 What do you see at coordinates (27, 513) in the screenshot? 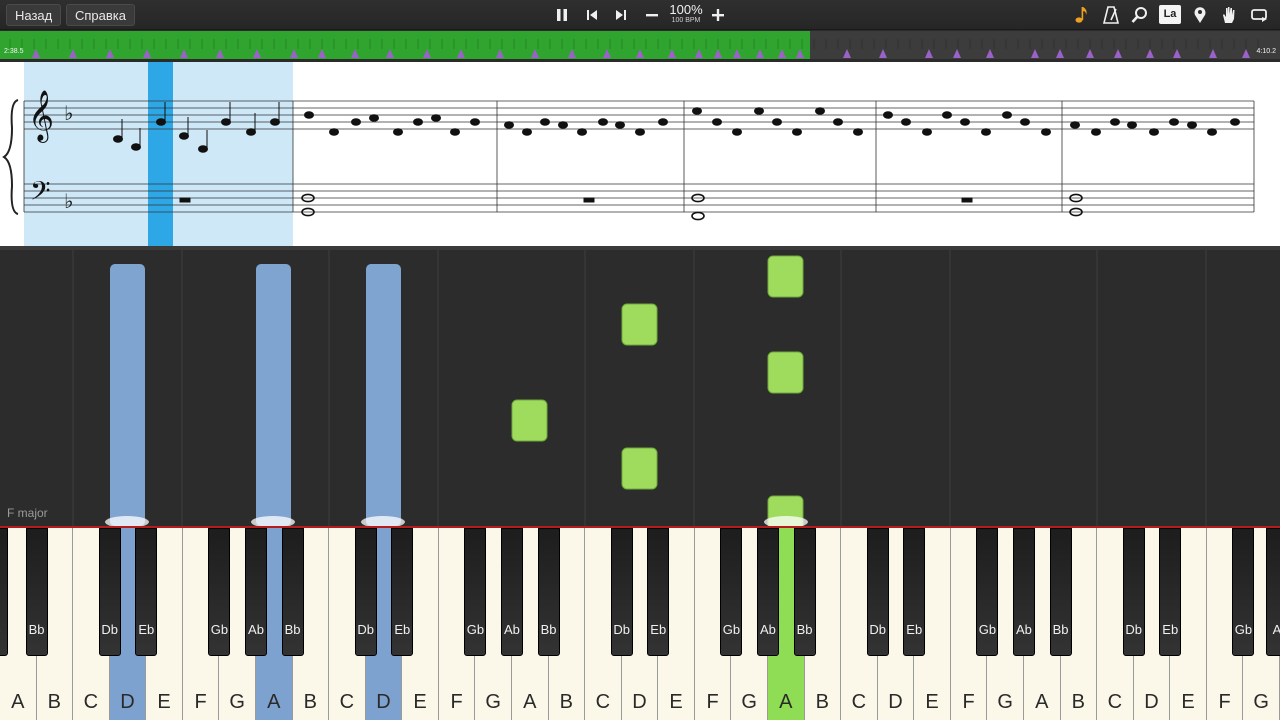
I see `key-signature-label: F major` at bounding box center [27, 513].